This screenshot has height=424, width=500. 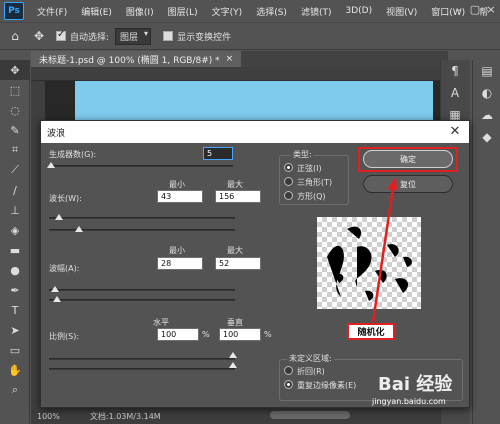 What do you see at coordinates (409, 401) in the screenshot?
I see `watermark-url: jingyan.baidu.com` at bounding box center [409, 401].